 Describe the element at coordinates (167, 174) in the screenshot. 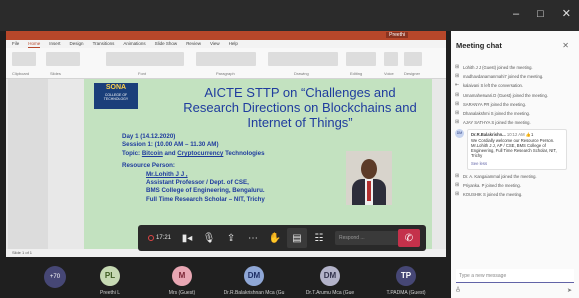

I see `slide-rp-name: Mr.Lohith J J ,` at that location.